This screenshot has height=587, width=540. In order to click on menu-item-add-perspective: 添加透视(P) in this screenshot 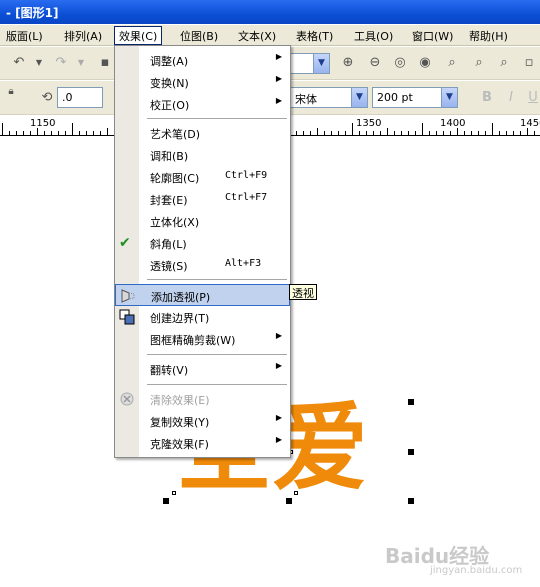, I will do `click(202, 295)`.